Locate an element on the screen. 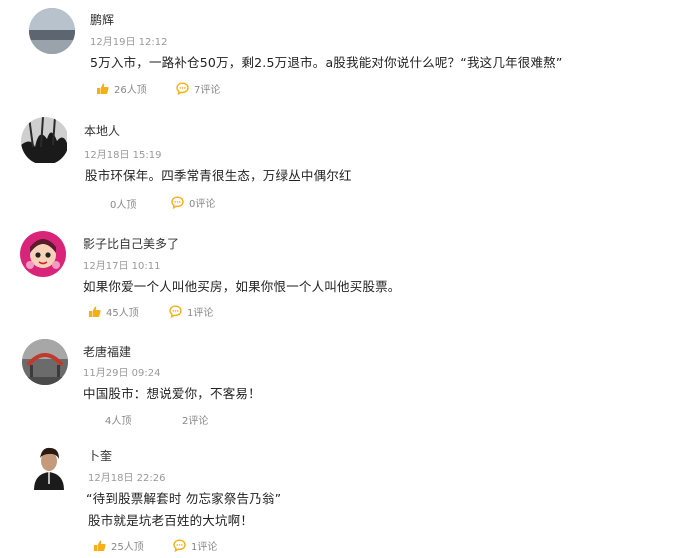 This screenshot has height=558, width=693. reply-count: 7评论 is located at coordinates (207, 90).